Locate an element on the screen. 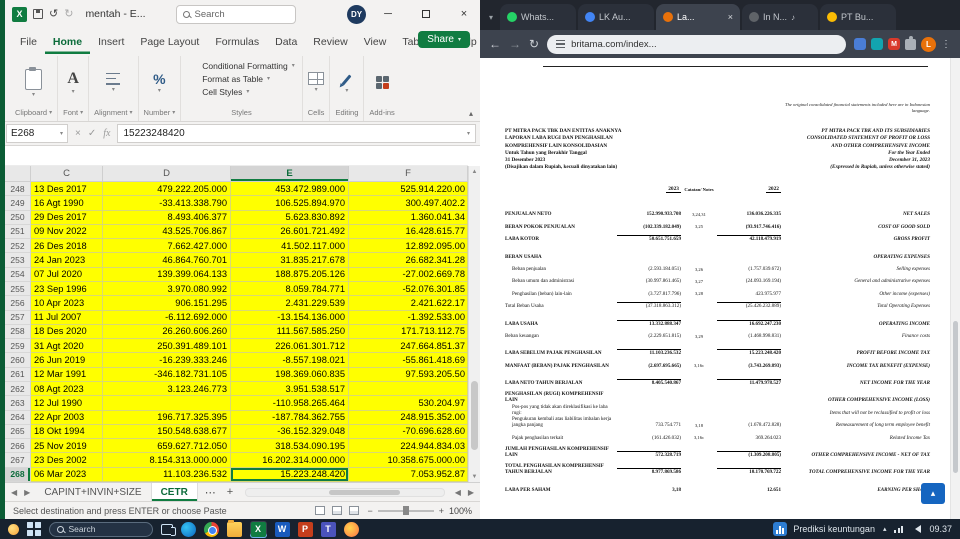  cell-col-e: 8.059.784.771 is located at coordinates (290, 289).